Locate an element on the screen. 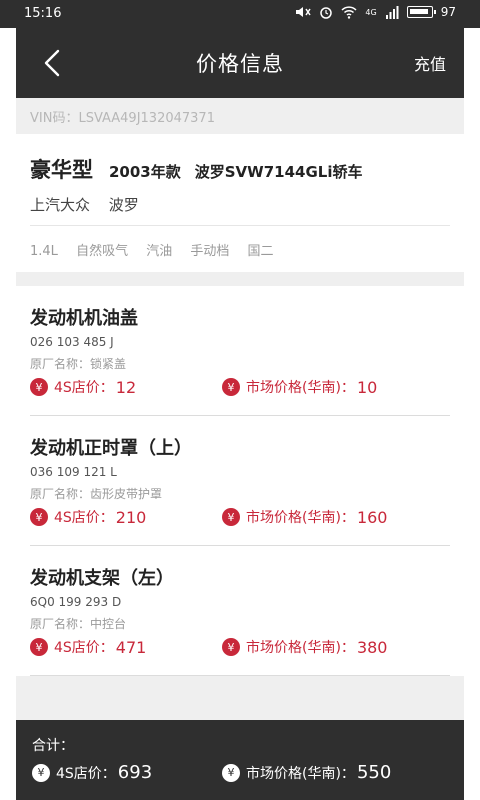 This screenshot has width=480, height=800. car-specs-row: 1.4L 自然吸气 汽油 手动档 国二 is located at coordinates (159, 249).